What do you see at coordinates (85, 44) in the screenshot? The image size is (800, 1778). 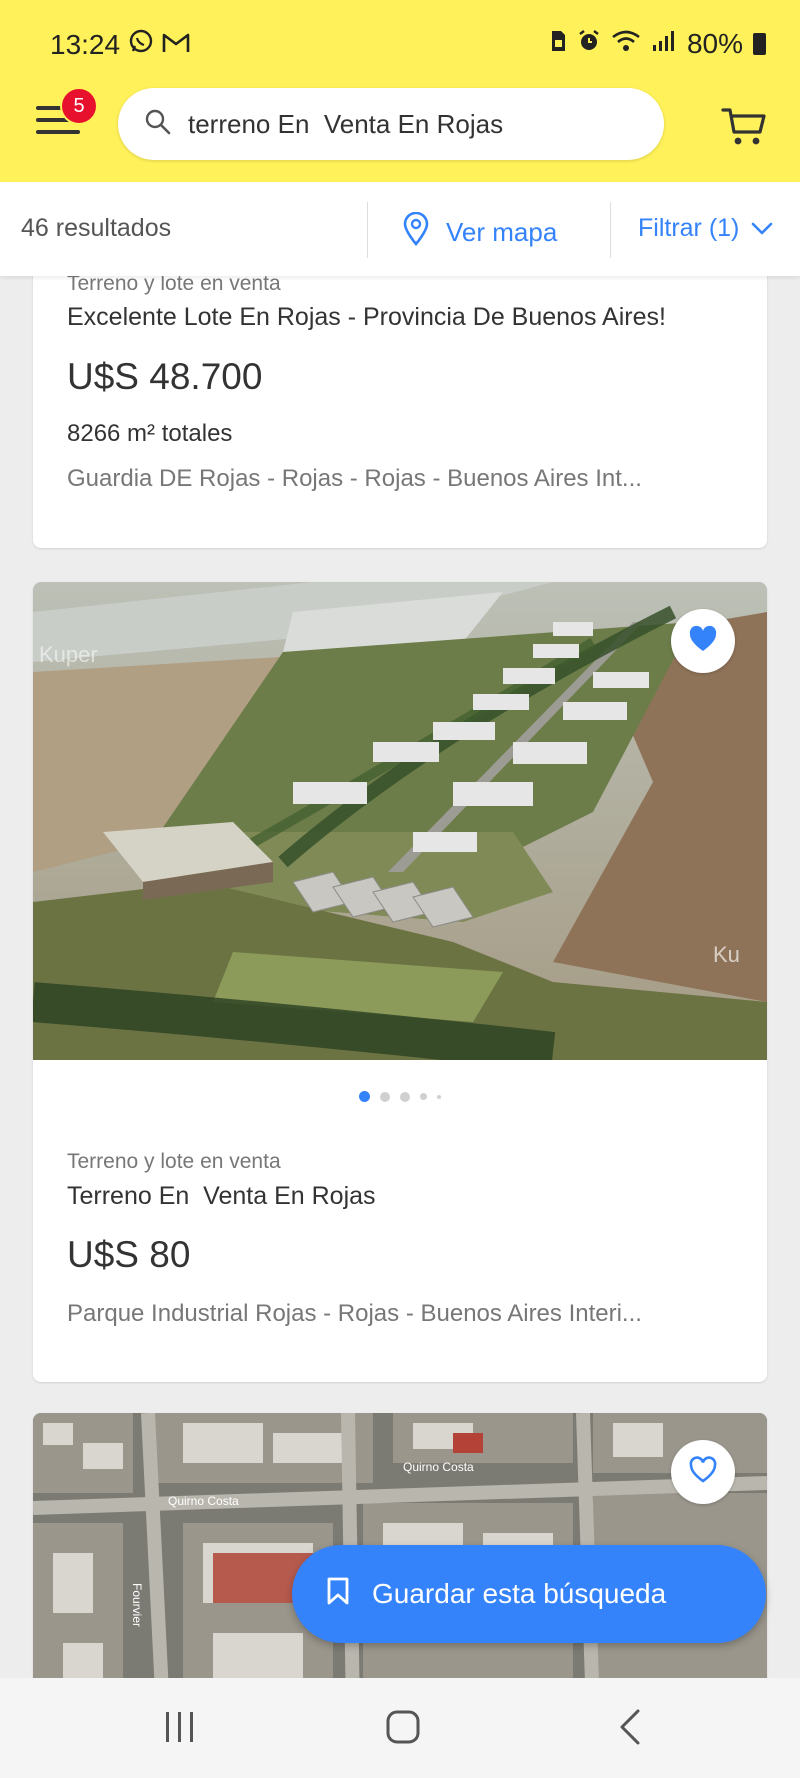 I see `status-time: 13:24` at bounding box center [85, 44].